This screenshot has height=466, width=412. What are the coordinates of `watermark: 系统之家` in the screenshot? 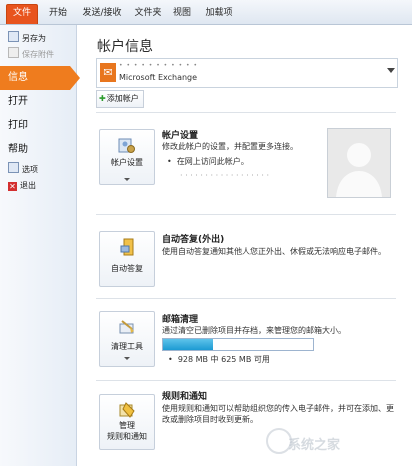 It's located at (314, 445).